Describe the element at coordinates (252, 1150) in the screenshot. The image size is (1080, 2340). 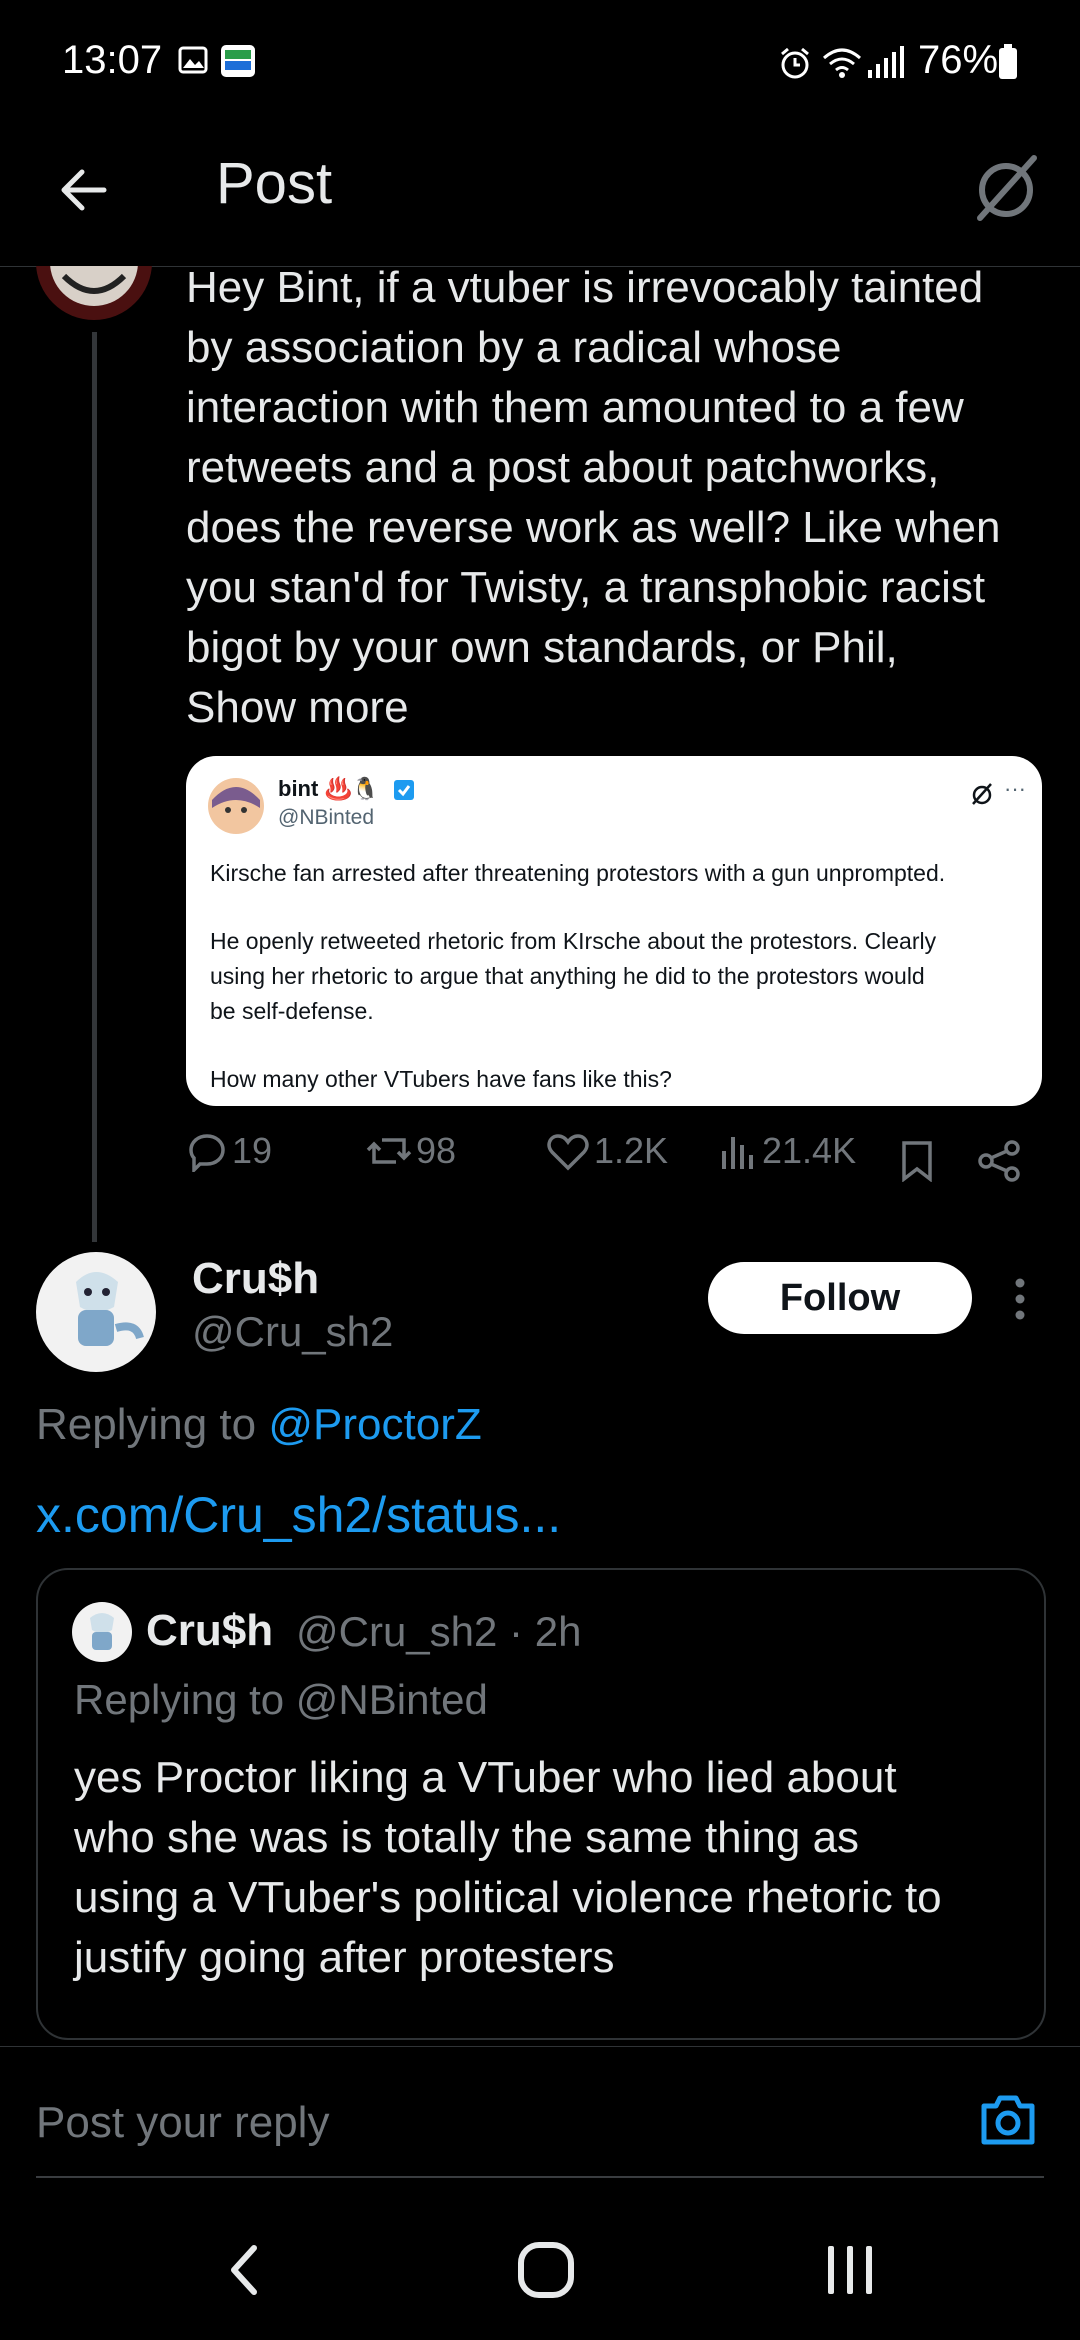
I see `reply-count: 19` at that location.